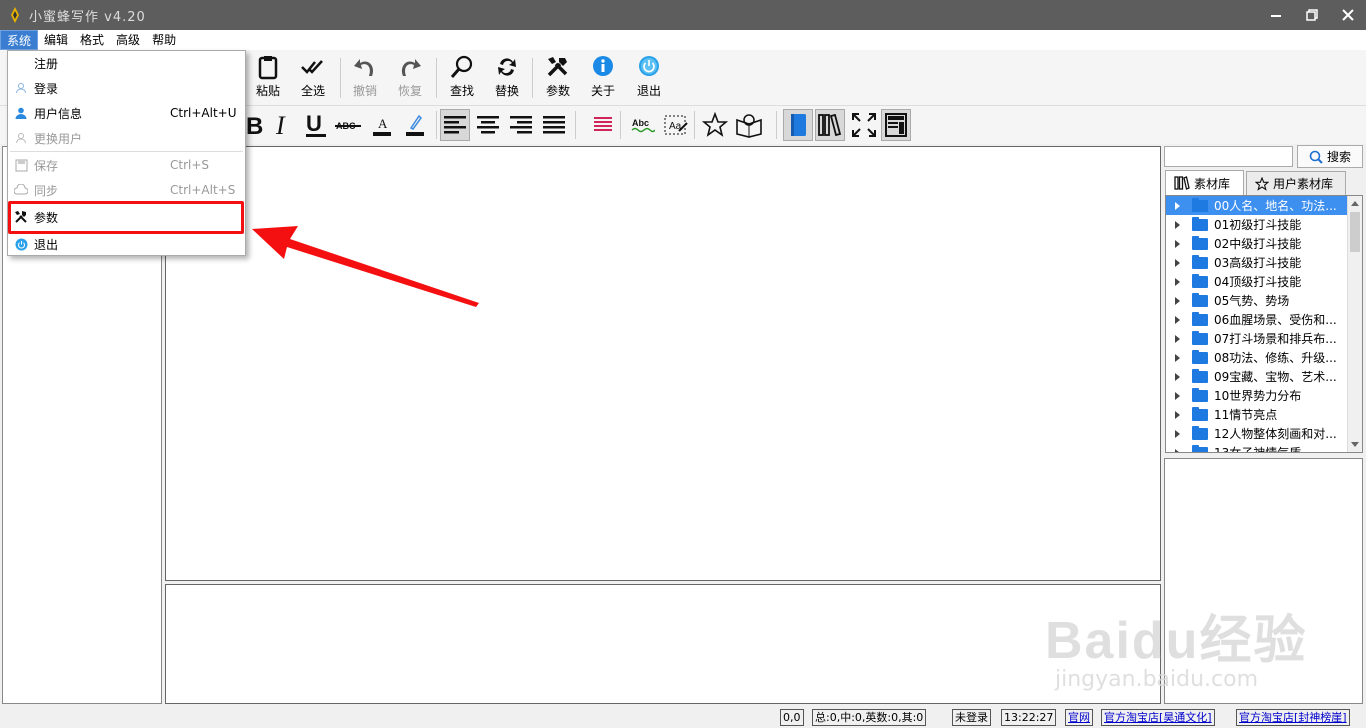 The height and width of the screenshot is (728, 1366). I want to click on align-left-icon, so click(455, 125).